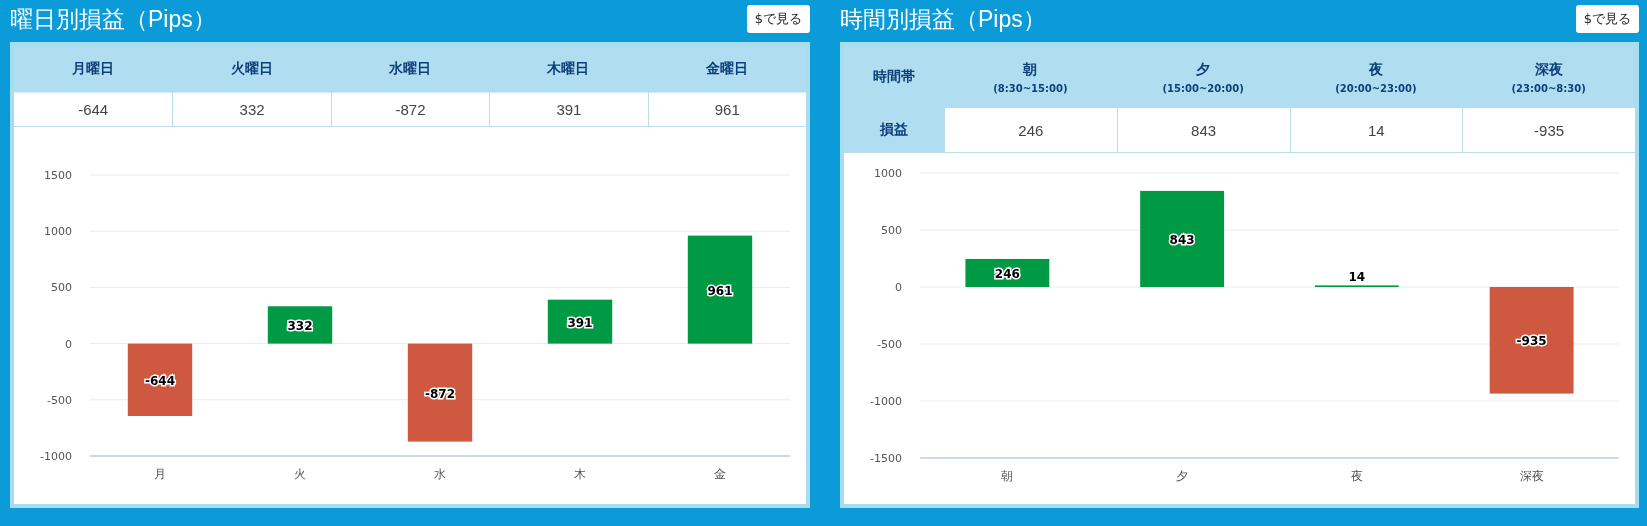  I want to click on panel-title: 時間別損益（Pips）, so click(943, 19).